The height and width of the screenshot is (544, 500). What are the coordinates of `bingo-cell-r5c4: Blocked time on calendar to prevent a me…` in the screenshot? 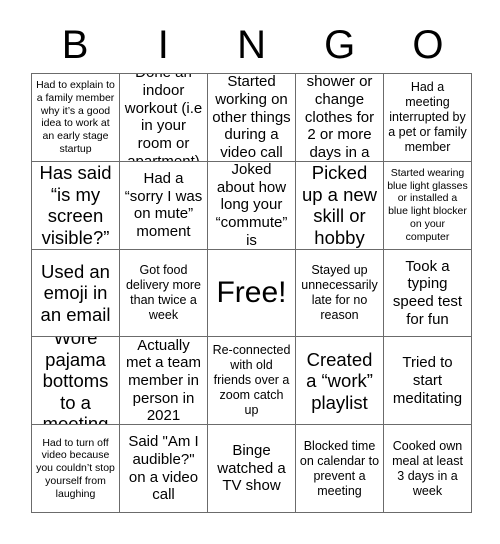 It's located at (340, 469).